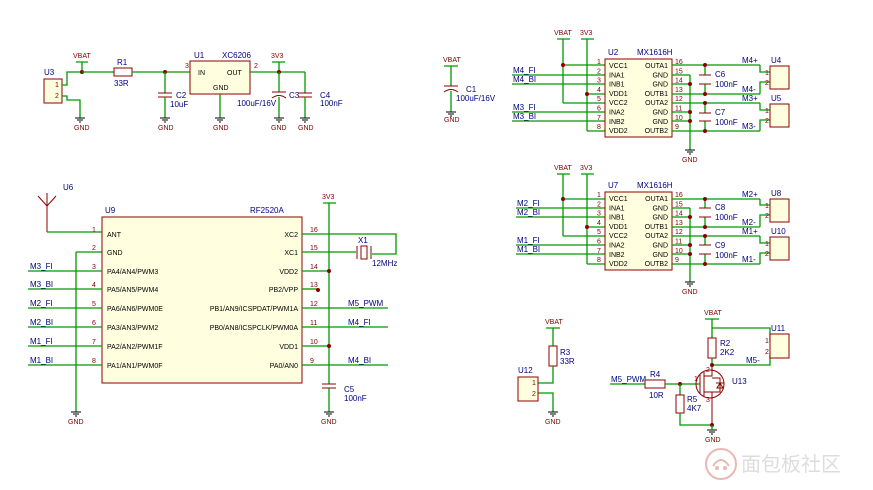  Describe the element at coordinates (655, 185) in the screenshot. I see `u7-part: MX1616H` at that location.